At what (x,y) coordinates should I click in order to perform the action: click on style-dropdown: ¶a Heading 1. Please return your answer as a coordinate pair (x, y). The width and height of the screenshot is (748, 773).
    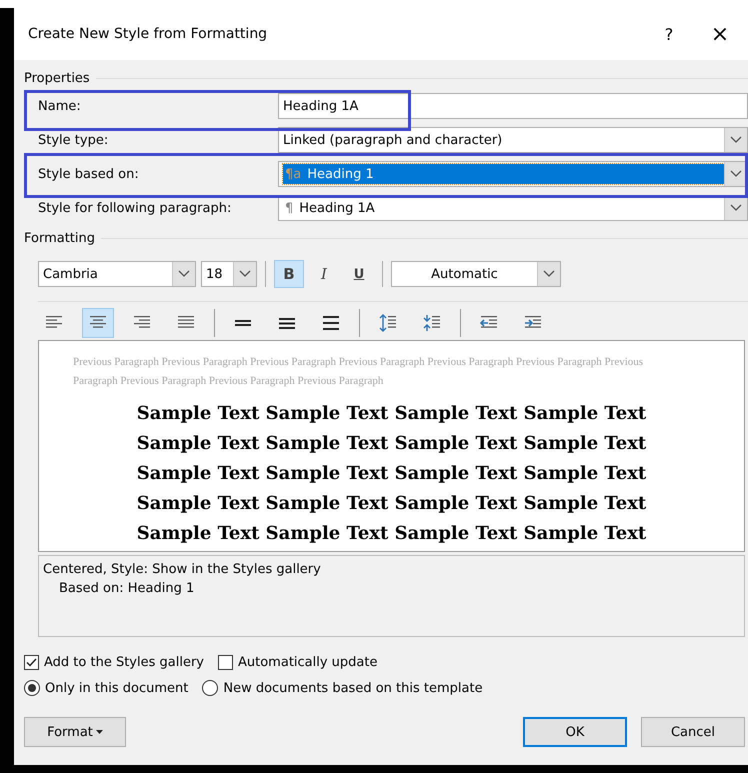
    Looking at the image, I should click on (513, 174).